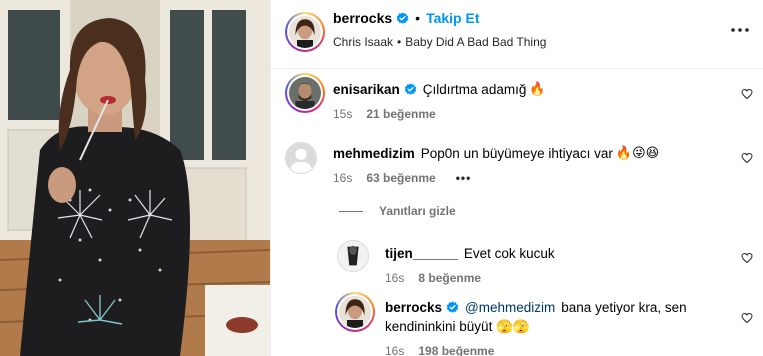  Describe the element at coordinates (509, 253) in the screenshot. I see `reply-text: Evet cok kucuk` at that location.